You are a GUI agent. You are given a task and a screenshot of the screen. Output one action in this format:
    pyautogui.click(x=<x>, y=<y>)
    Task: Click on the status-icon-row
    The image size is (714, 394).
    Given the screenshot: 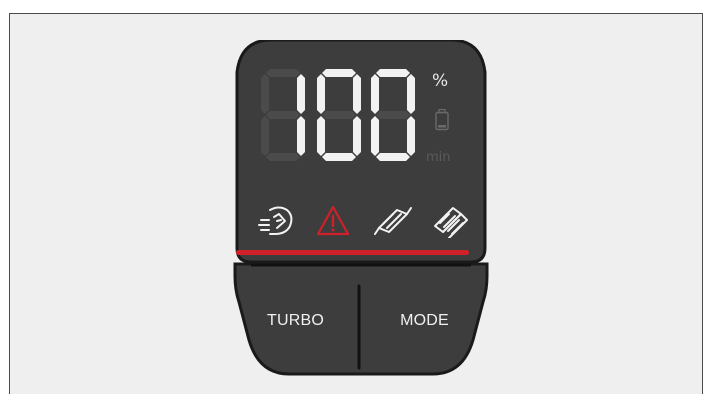 What is the action you would take?
    pyautogui.click(x=365, y=221)
    